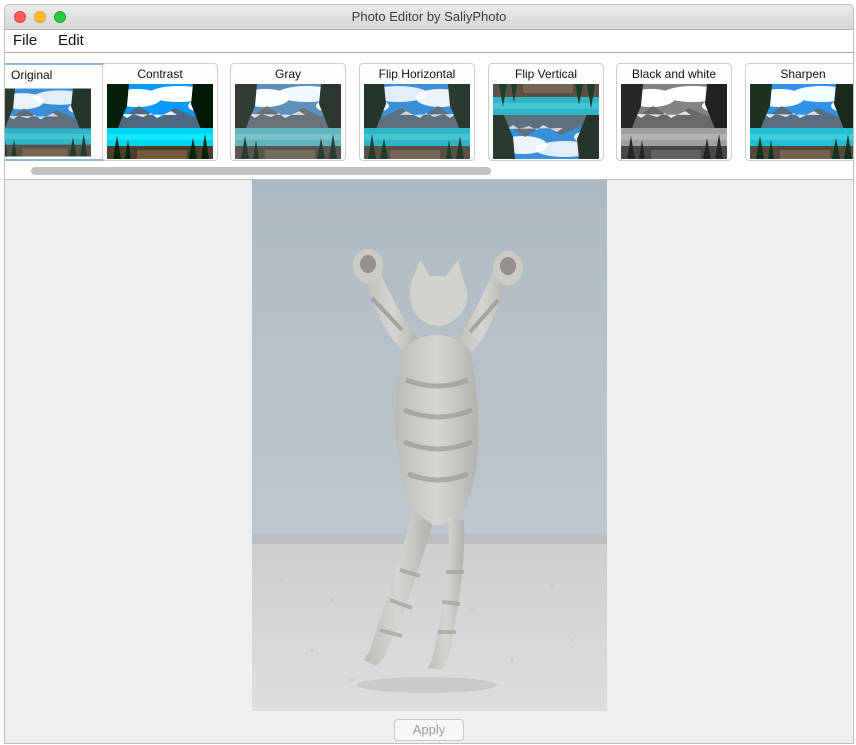 The image size is (856, 745). I want to click on filter-sharpen: Sharpen, so click(799, 112).